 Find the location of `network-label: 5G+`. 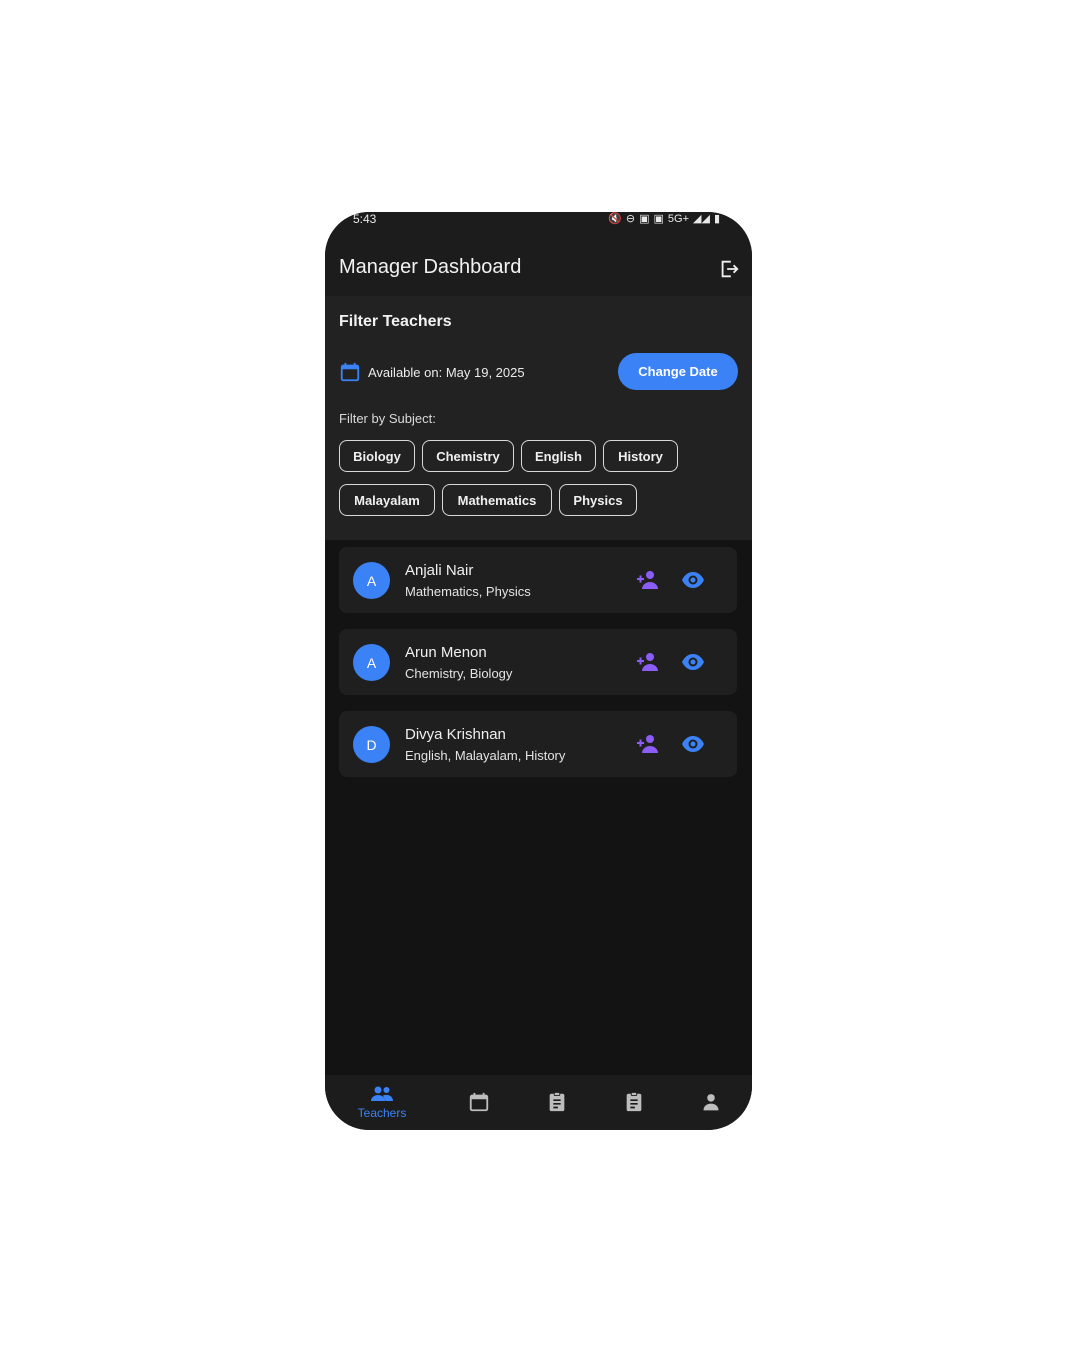

network-label: 5G+ is located at coordinates (678, 218).